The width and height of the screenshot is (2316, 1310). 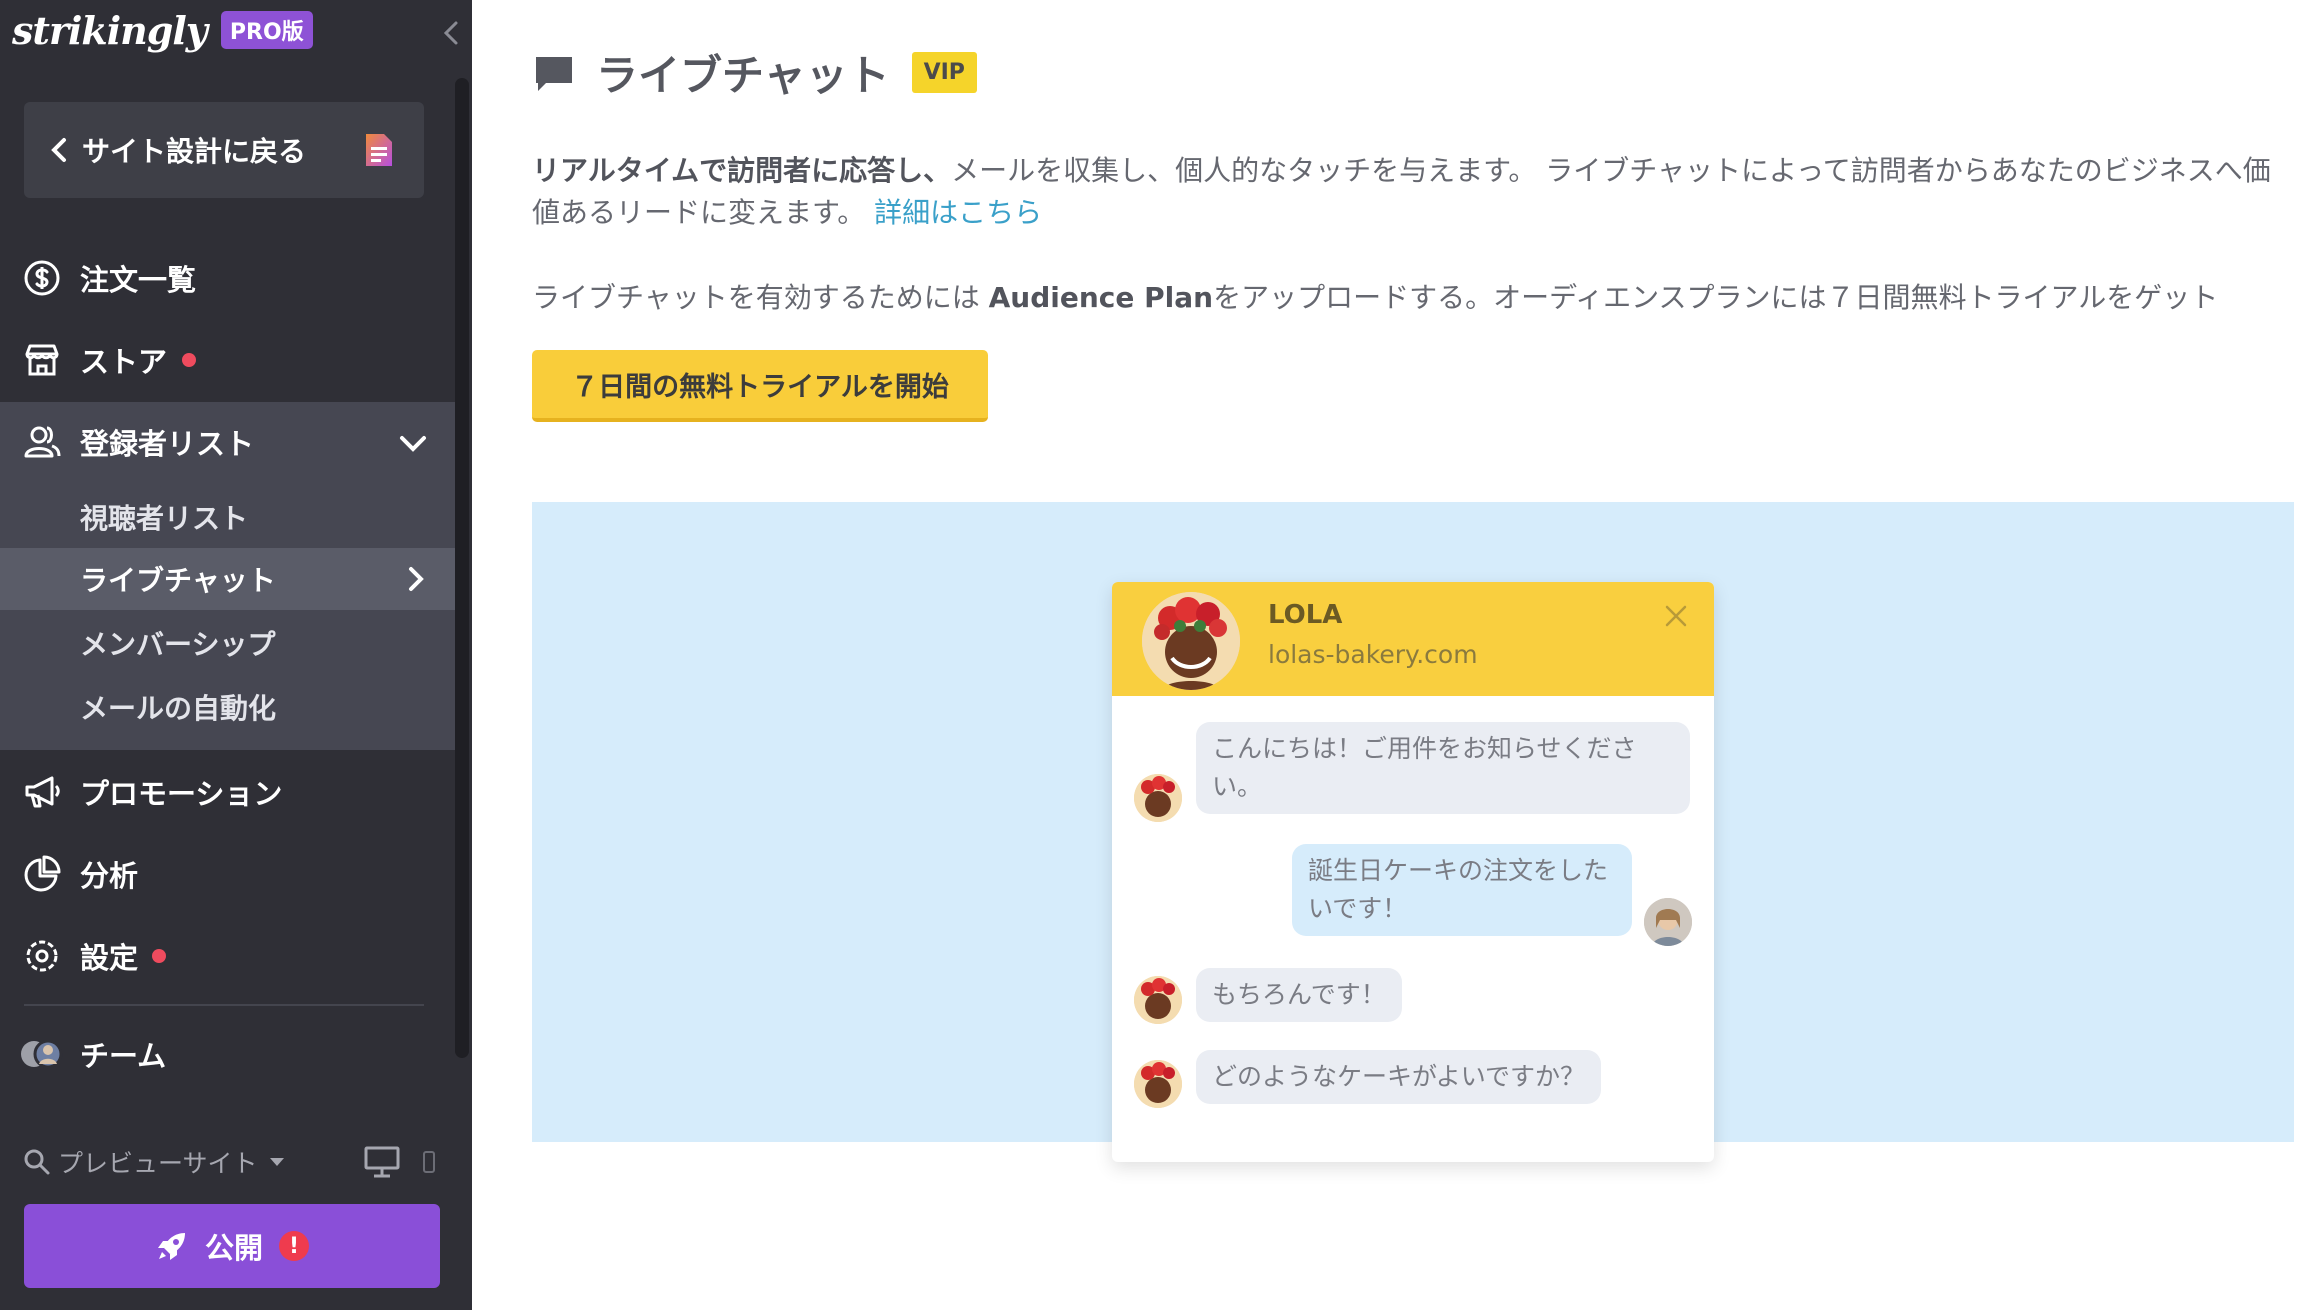 I want to click on chat-message-bot: もちろんです！, so click(x=1299, y=995).